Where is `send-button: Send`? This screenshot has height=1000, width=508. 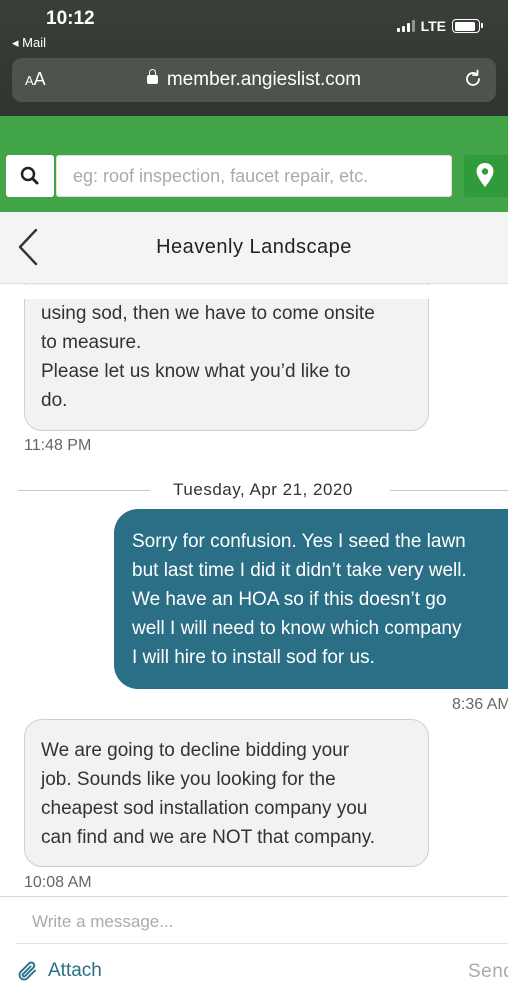 send-button: Send is located at coordinates (488, 972).